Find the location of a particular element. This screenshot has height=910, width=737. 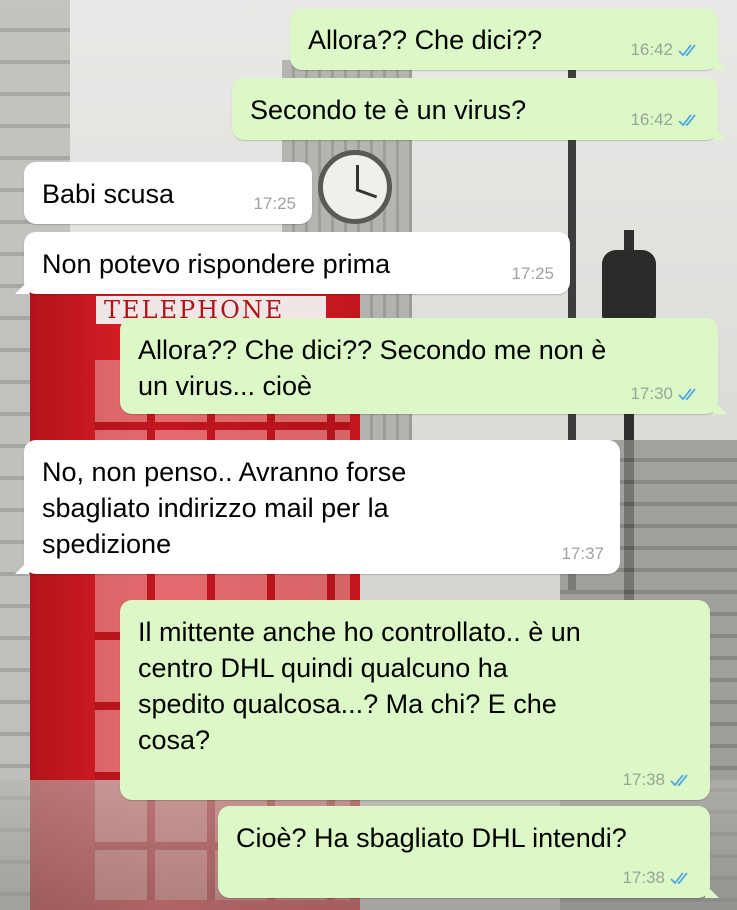

message-text: Cioè? Ha sbagliato DHL intendi? is located at coordinates (431, 838).